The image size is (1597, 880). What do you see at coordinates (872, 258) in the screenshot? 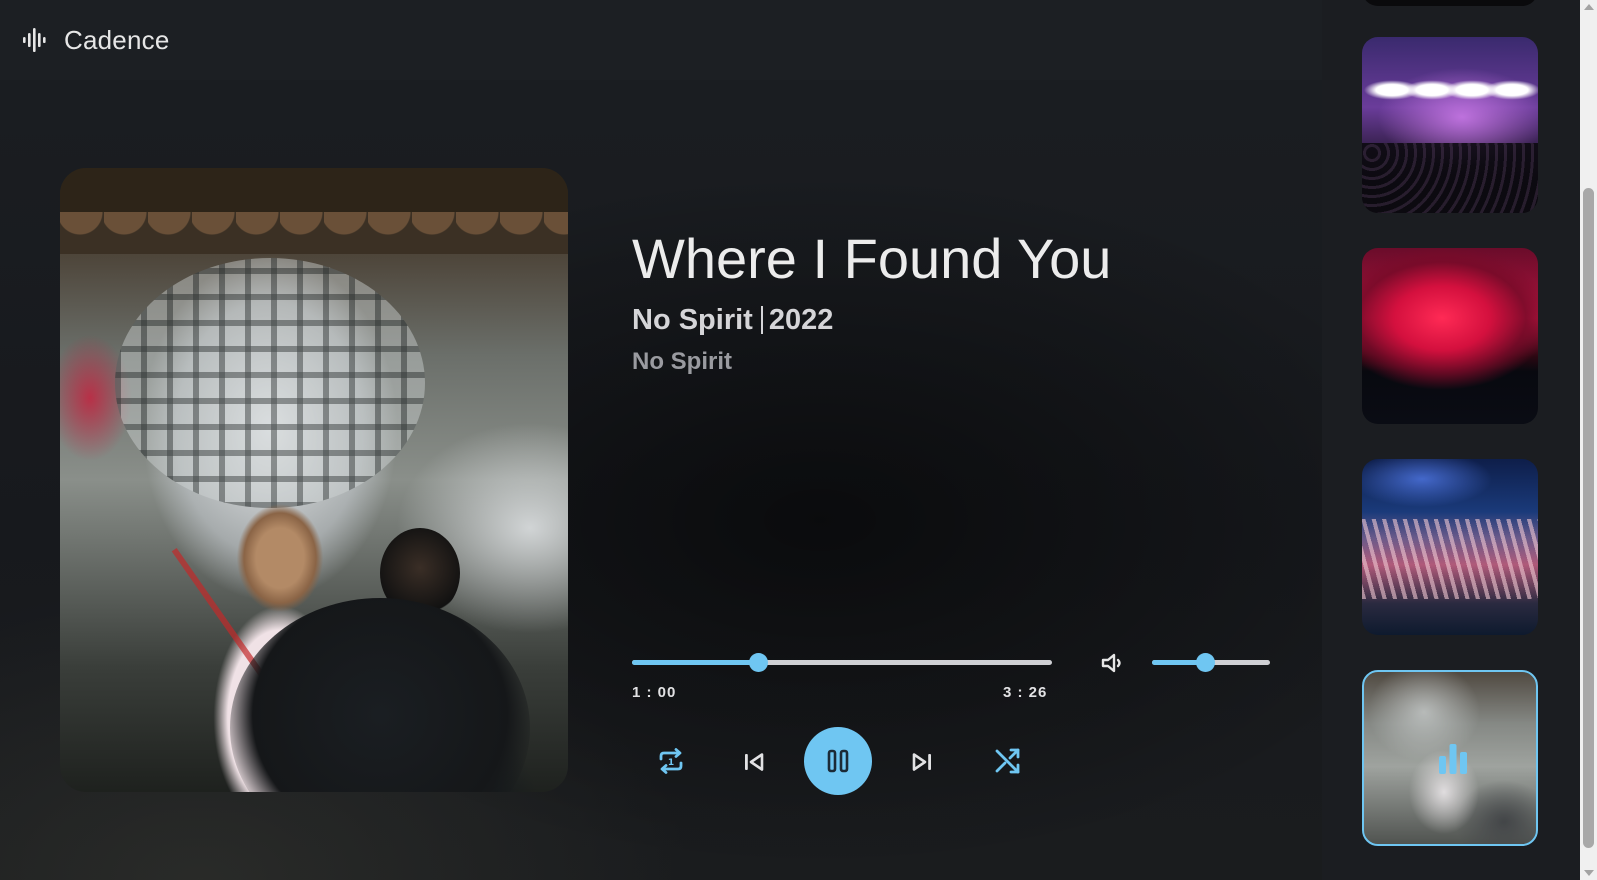
I see `song-title: Where I Found You` at bounding box center [872, 258].